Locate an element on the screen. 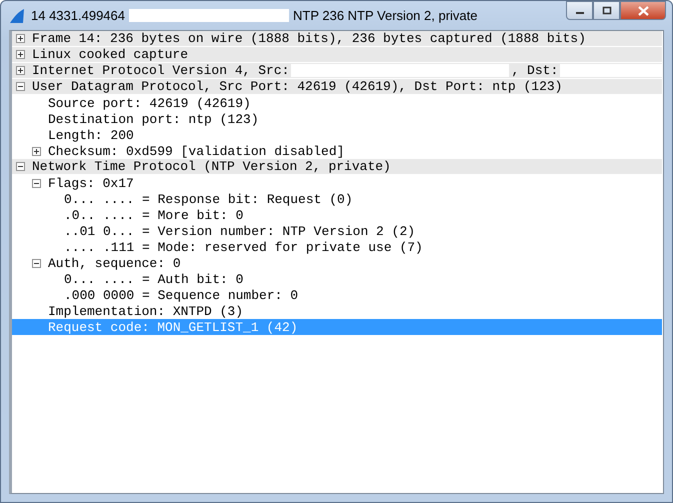  tree-row: .... .111 = Mode: reserved for private use (7) is located at coordinates (337, 247).